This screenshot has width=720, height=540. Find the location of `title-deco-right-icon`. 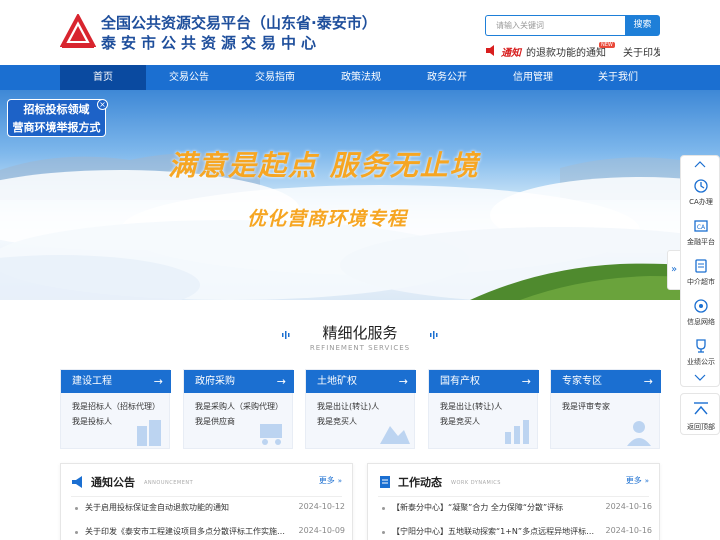

title-deco-right-icon is located at coordinates (434, 335).